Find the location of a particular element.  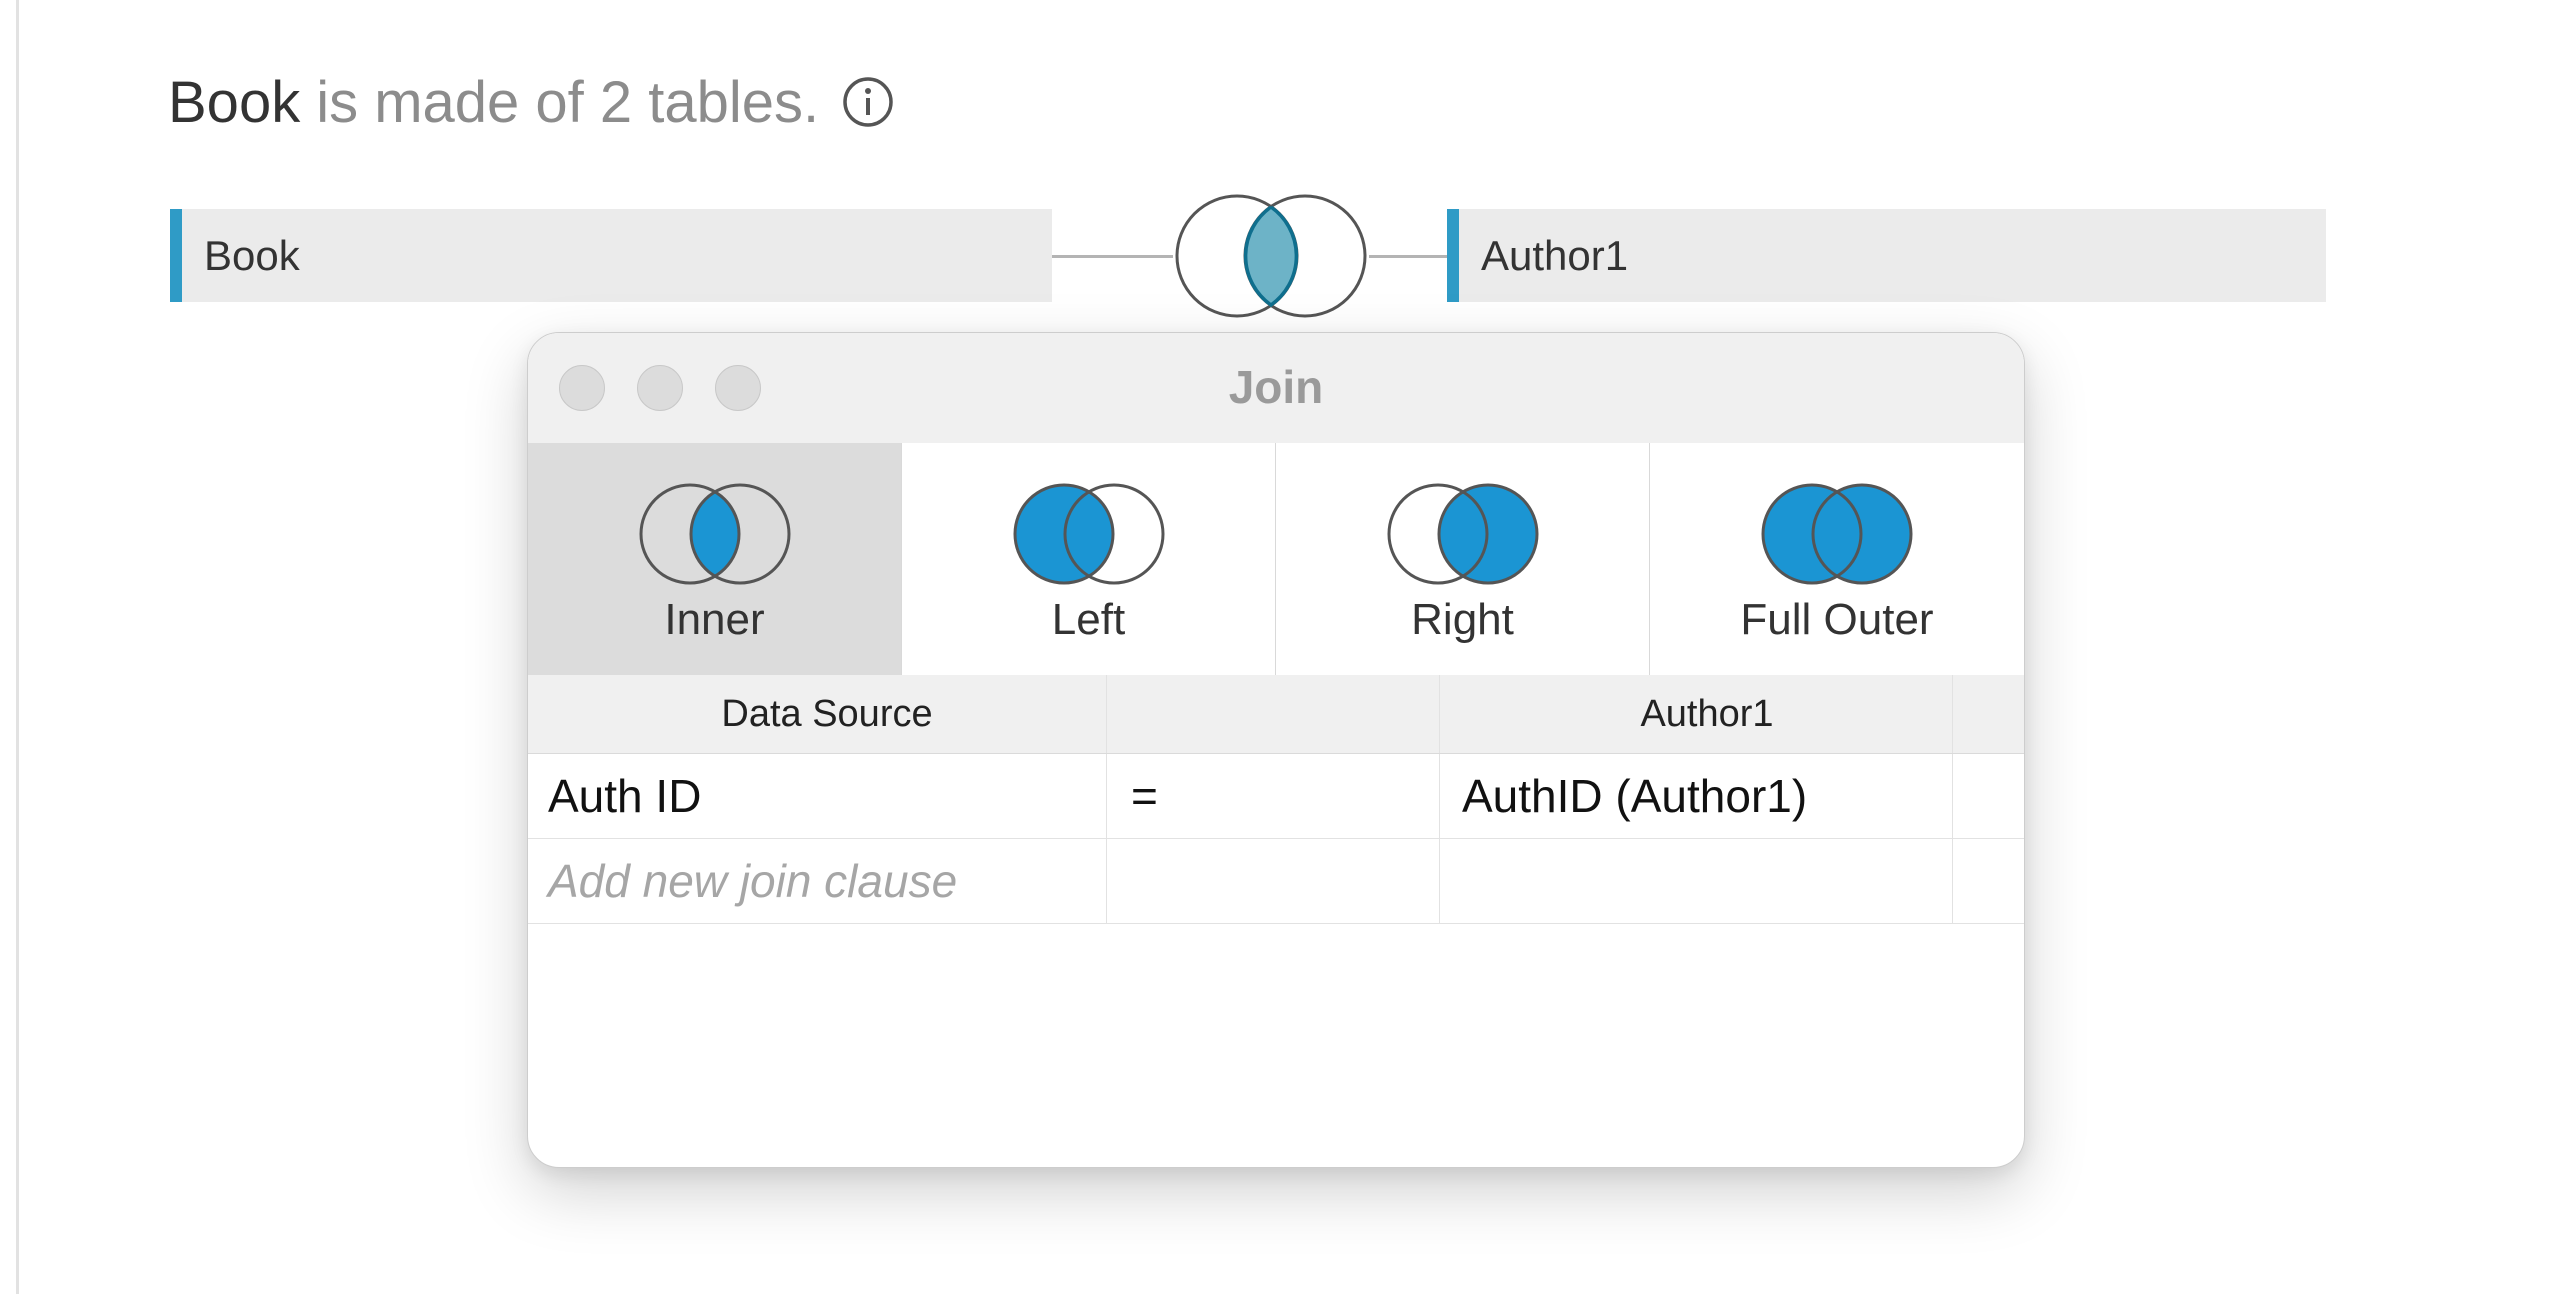

inner-join-icon is located at coordinates (1271, 256).